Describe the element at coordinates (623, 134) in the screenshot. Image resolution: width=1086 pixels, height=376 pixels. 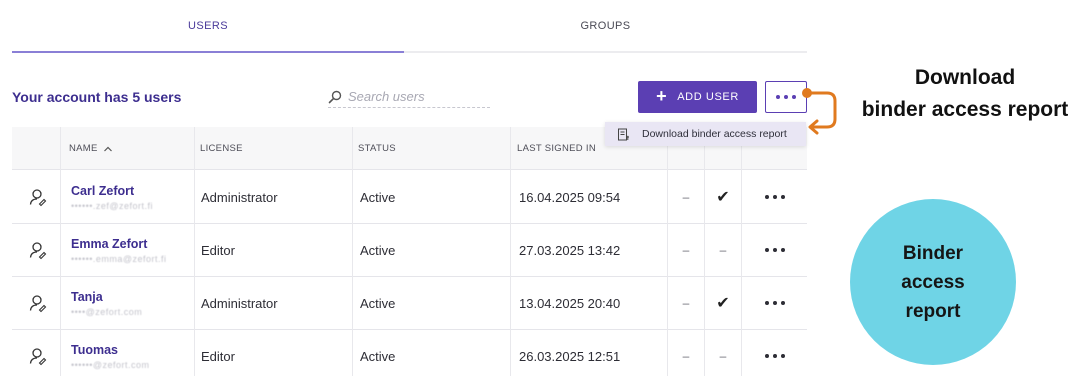
I see `report-icon` at that location.